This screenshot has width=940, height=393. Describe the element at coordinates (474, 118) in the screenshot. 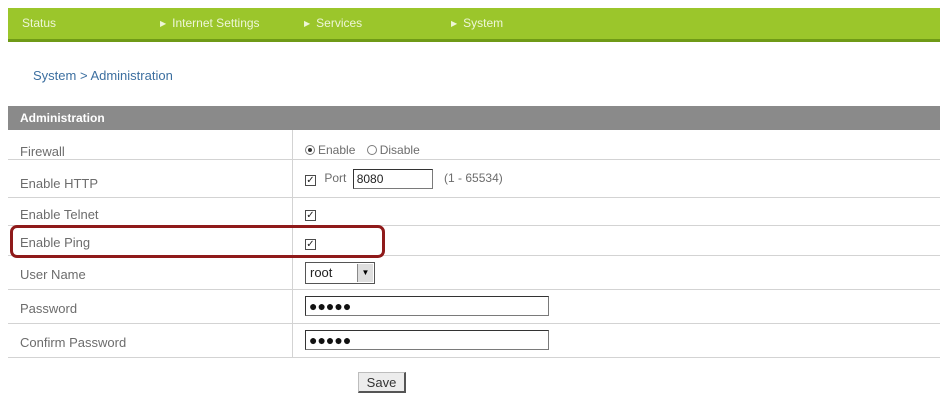

I see `section-header-administration: Administration` at that location.